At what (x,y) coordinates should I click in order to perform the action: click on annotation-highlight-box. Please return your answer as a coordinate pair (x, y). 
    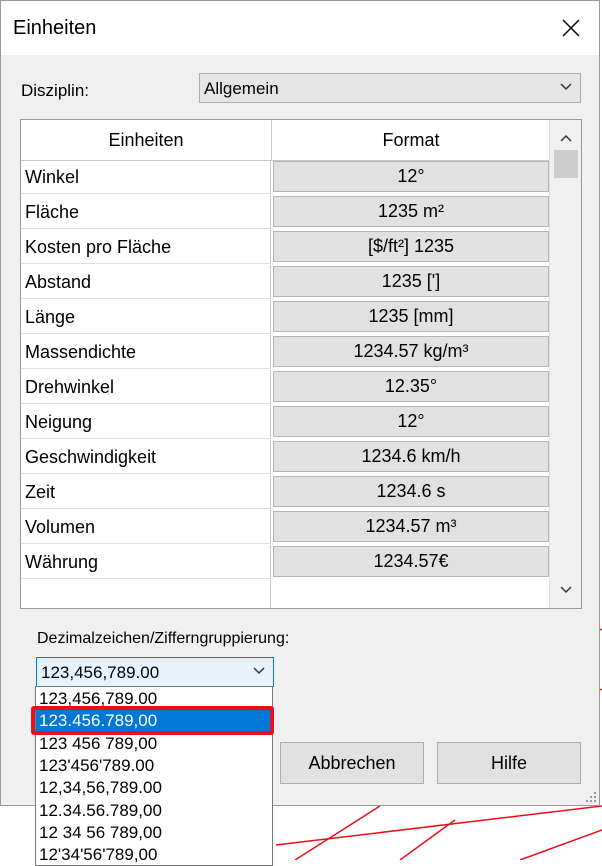
    Looking at the image, I should click on (152, 720).